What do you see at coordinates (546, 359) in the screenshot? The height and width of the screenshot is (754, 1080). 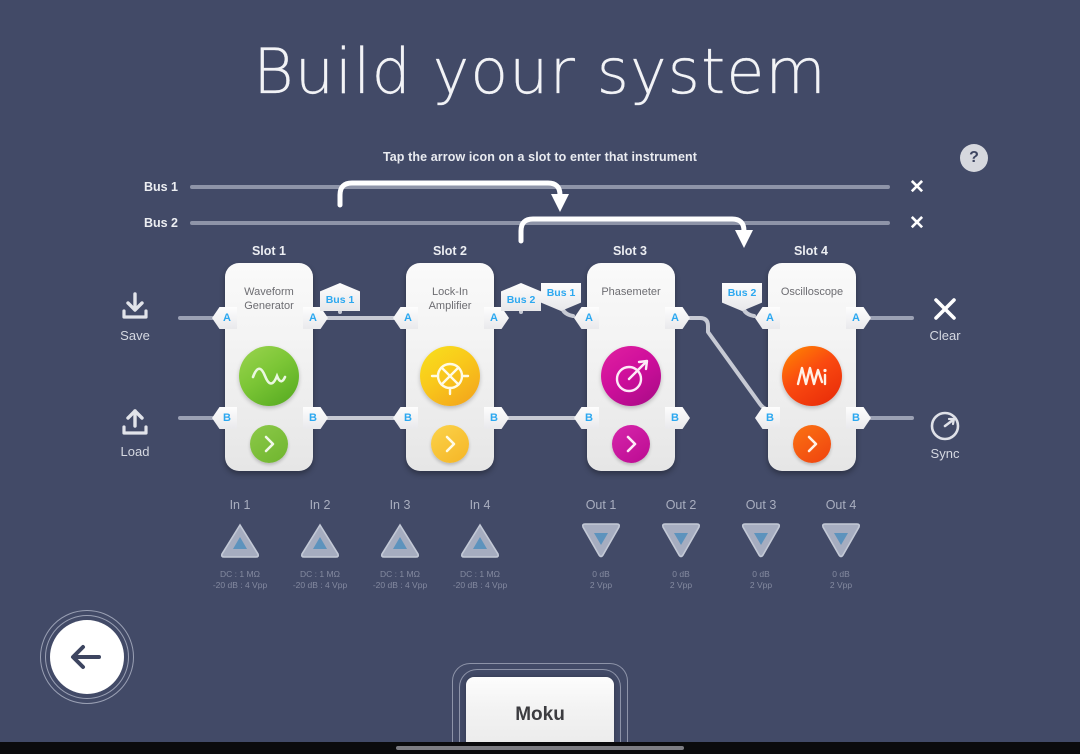 I see `signal-wires` at bounding box center [546, 359].